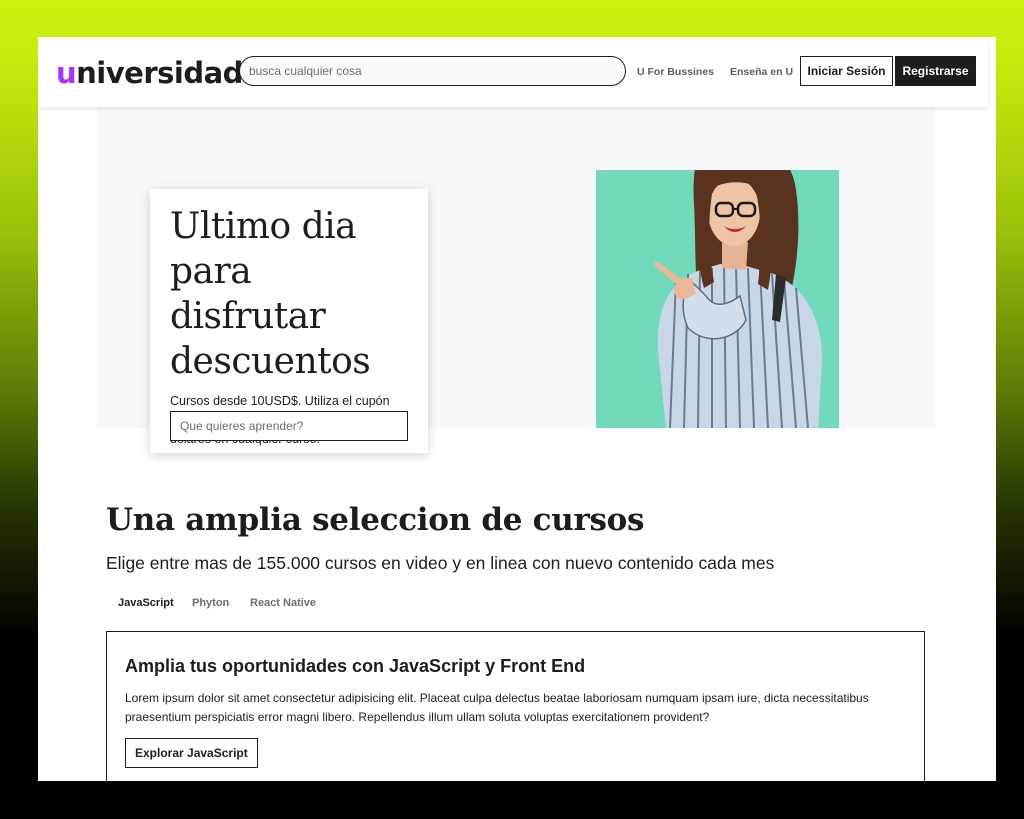 This screenshot has width=1024, height=819. Describe the element at coordinates (66, 73) in the screenshot. I see `logo-accent-letter: u` at that location.